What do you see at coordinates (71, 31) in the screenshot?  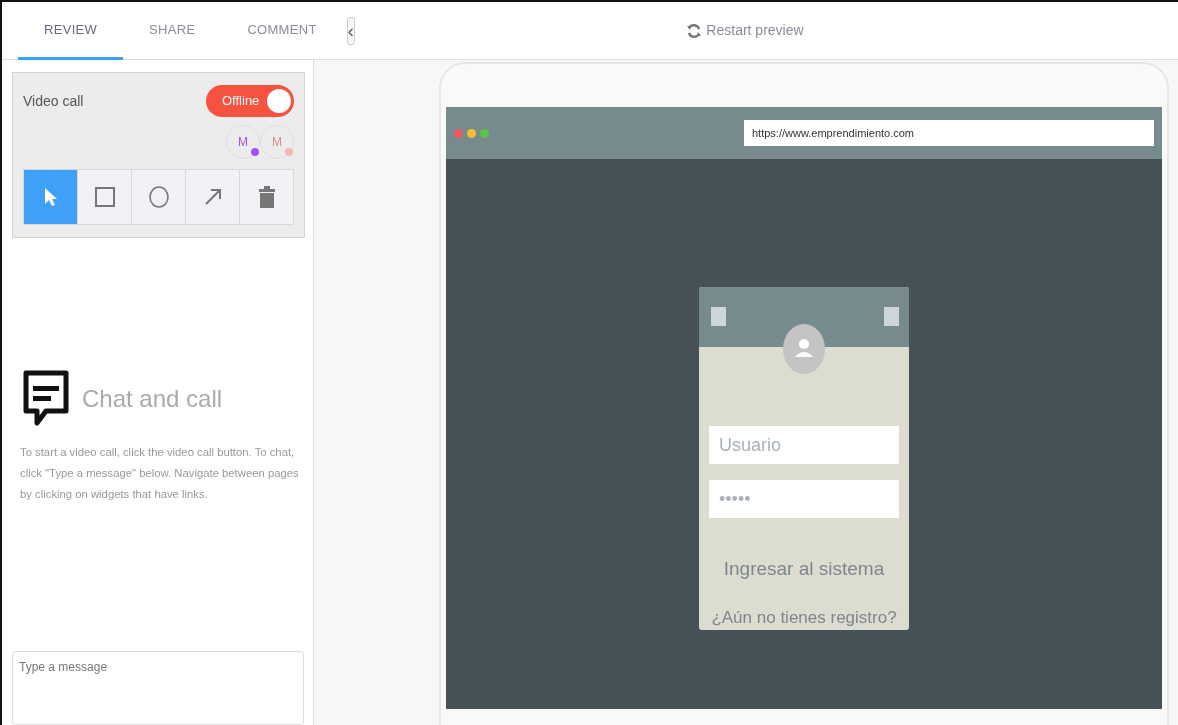 I see `tab: REVIEW` at bounding box center [71, 31].